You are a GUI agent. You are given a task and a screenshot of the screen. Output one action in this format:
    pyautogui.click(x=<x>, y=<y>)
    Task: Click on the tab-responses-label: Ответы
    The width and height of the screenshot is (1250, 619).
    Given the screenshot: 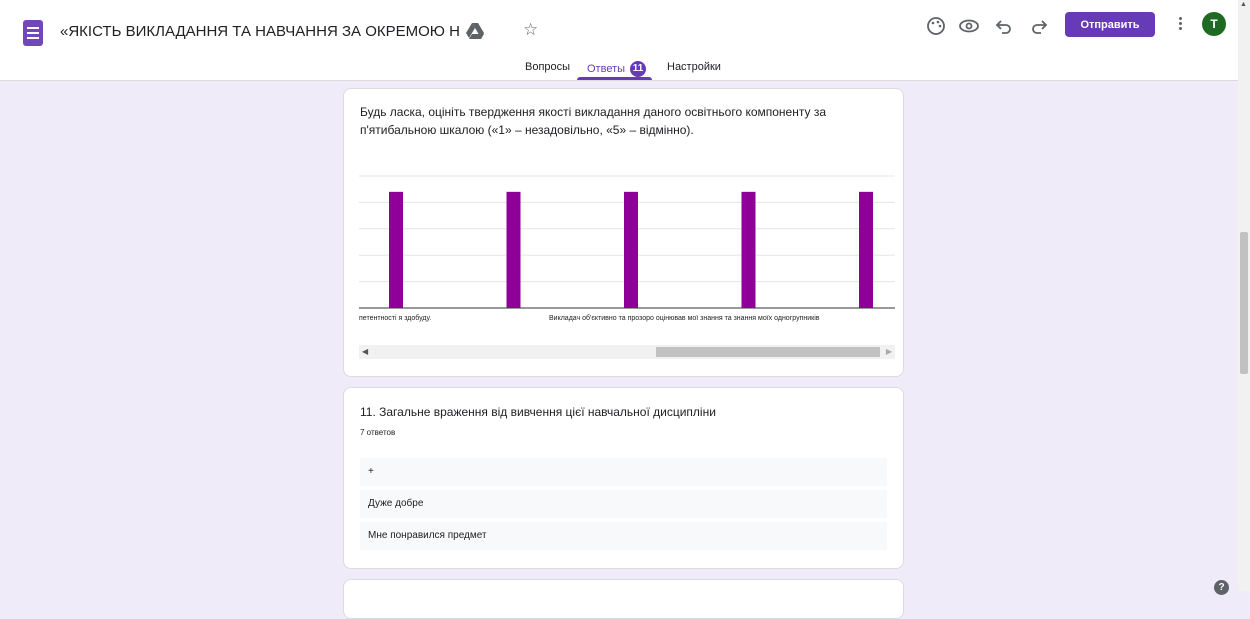 What is the action you would take?
    pyautogui.click(x=606, y=68)
    